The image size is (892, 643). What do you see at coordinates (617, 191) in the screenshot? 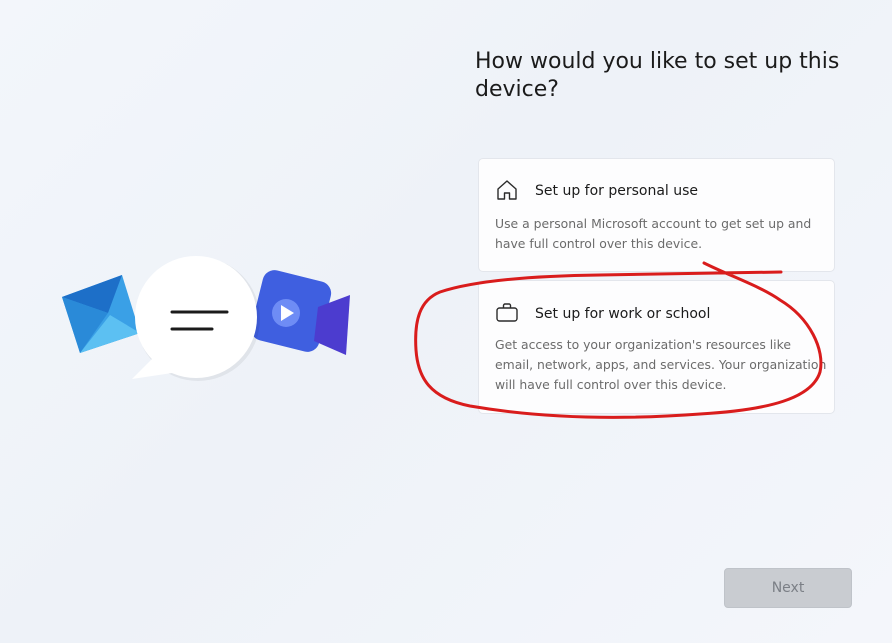
I see `option-personal-title: Set up for personal use` at bounding box center [617, 191].